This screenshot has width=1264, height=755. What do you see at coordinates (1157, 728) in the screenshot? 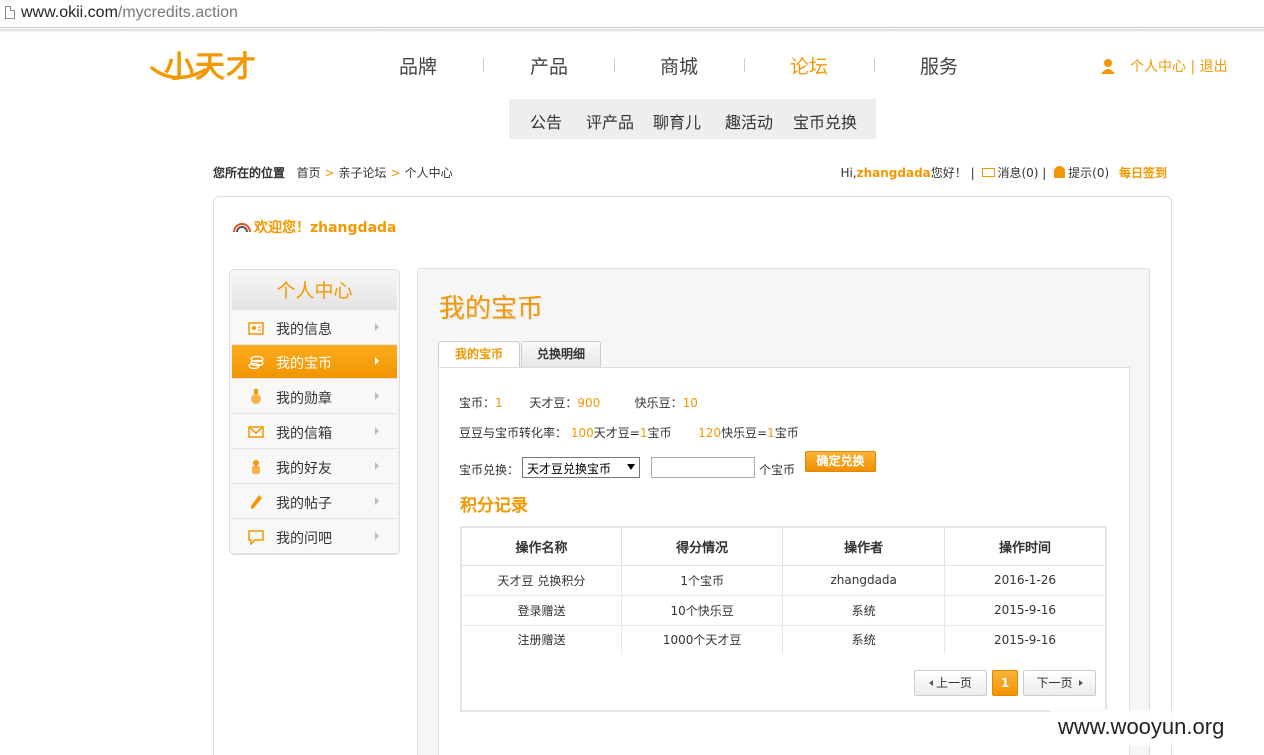
I see `watermark: www.wooyun.org` at bounding box center [1157, 728].